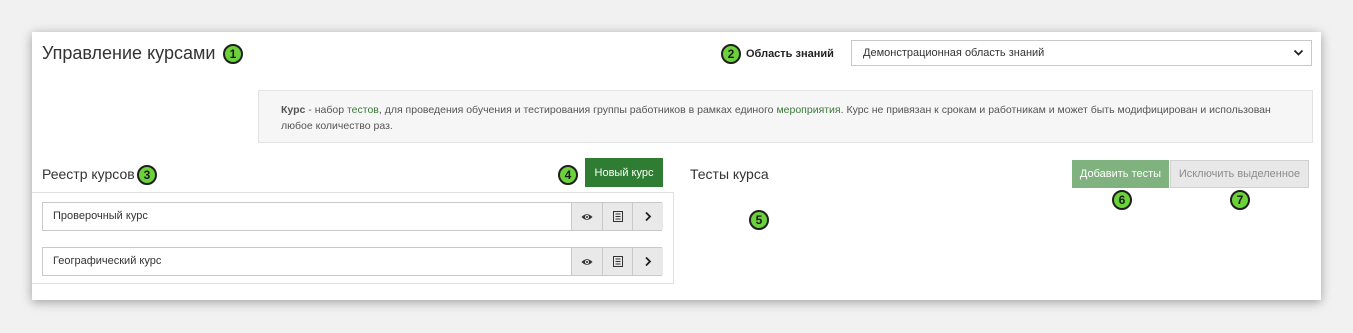 The width and height of the screenshot is (1353, 333). Describe the element at coordinates (100, 216) in the screenshot. I see `course-name: Проверочный курс` at that location.